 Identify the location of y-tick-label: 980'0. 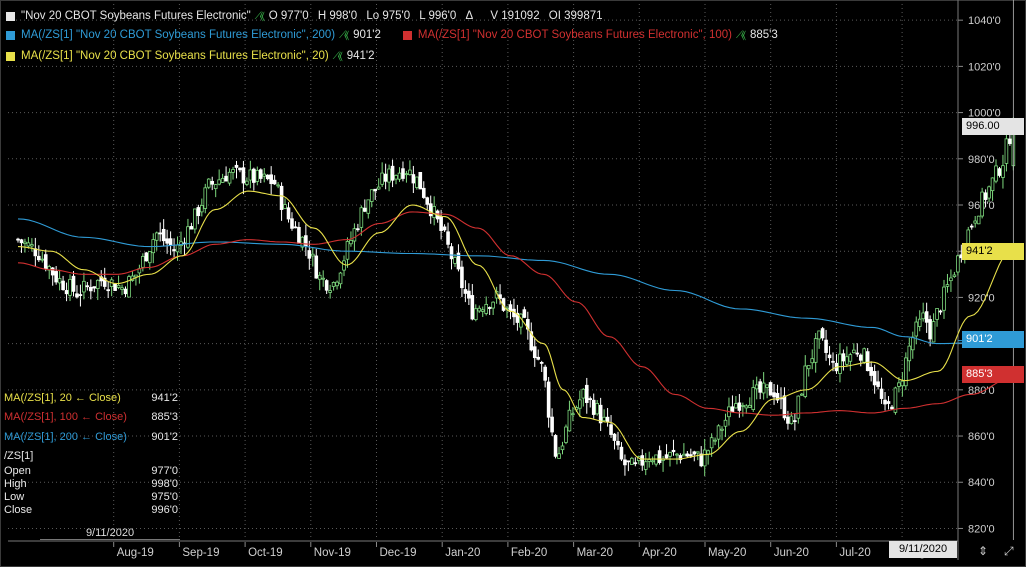
(981, 160).